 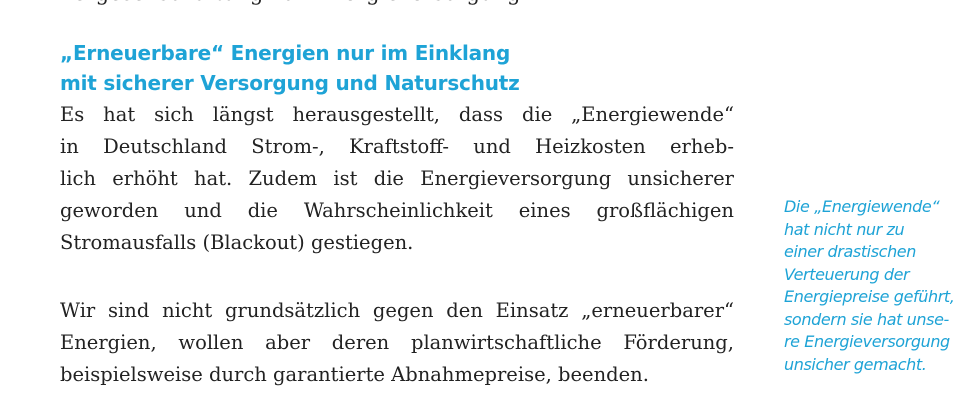 I want to click on margin-note-line: hat nicht nur zu, so click(x=844, y=229).